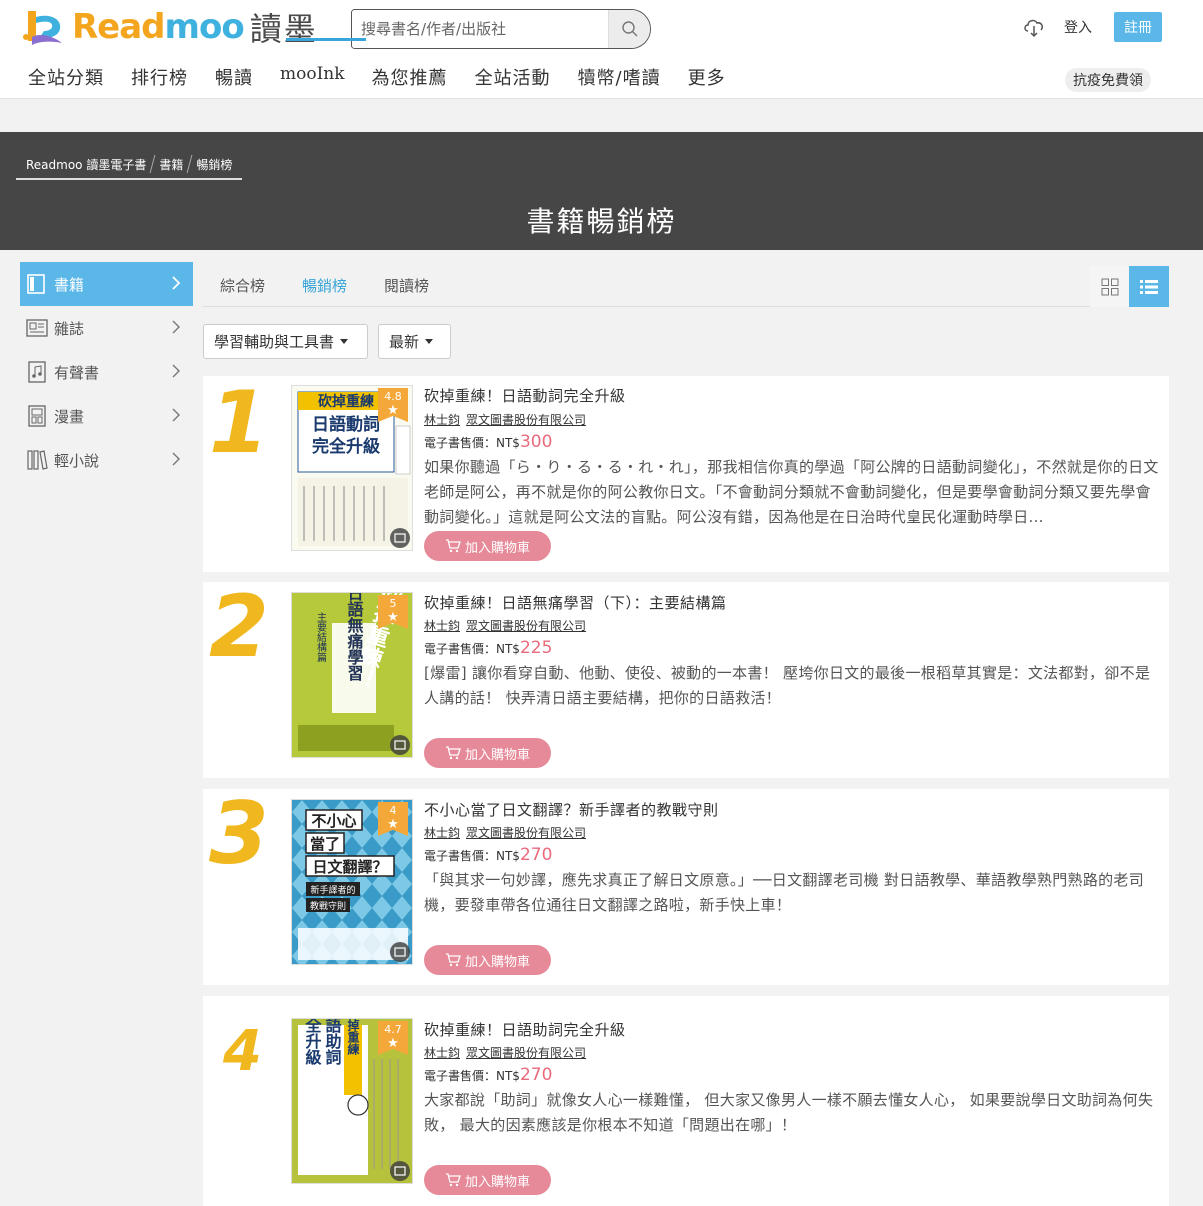  I want to click on book-title: 砍掉重練！日語無痛學習（下）：主要結構篇, so click(575, 602).